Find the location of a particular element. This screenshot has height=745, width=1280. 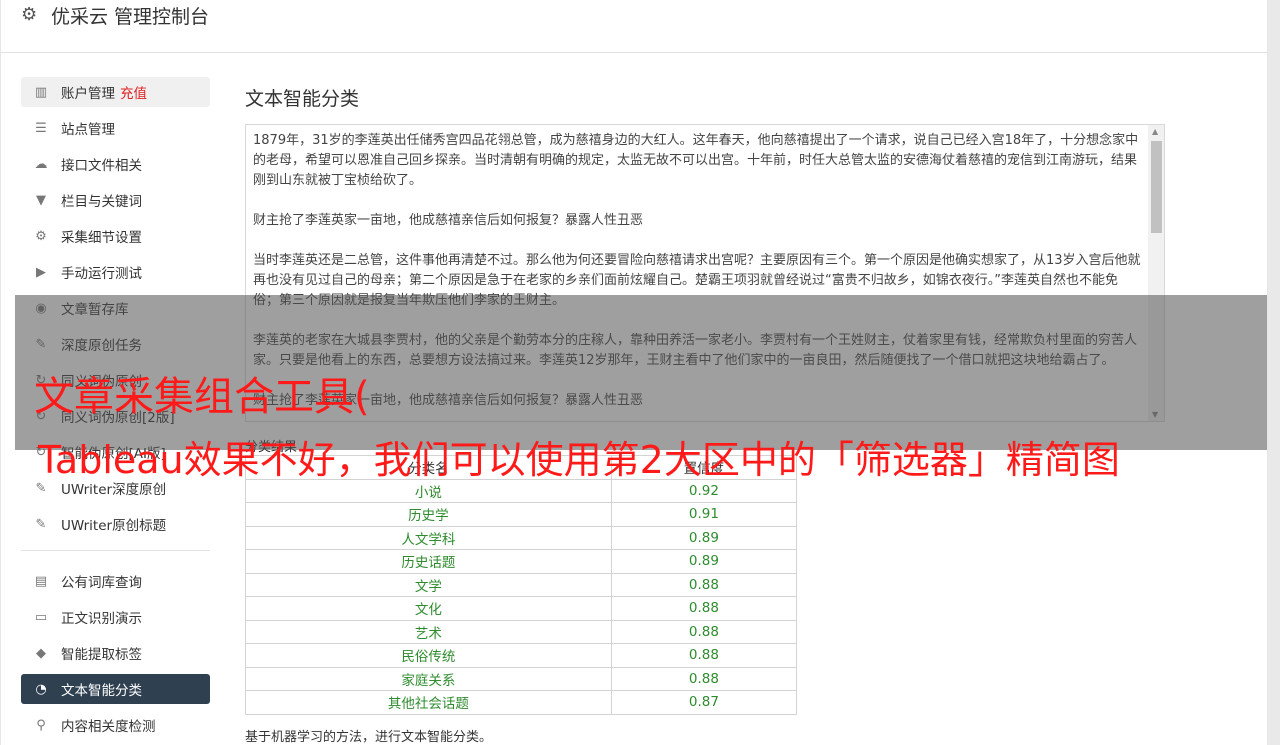

top-header: ⚙ 优采云 管理控制台 is located at coordinates (634, 26).